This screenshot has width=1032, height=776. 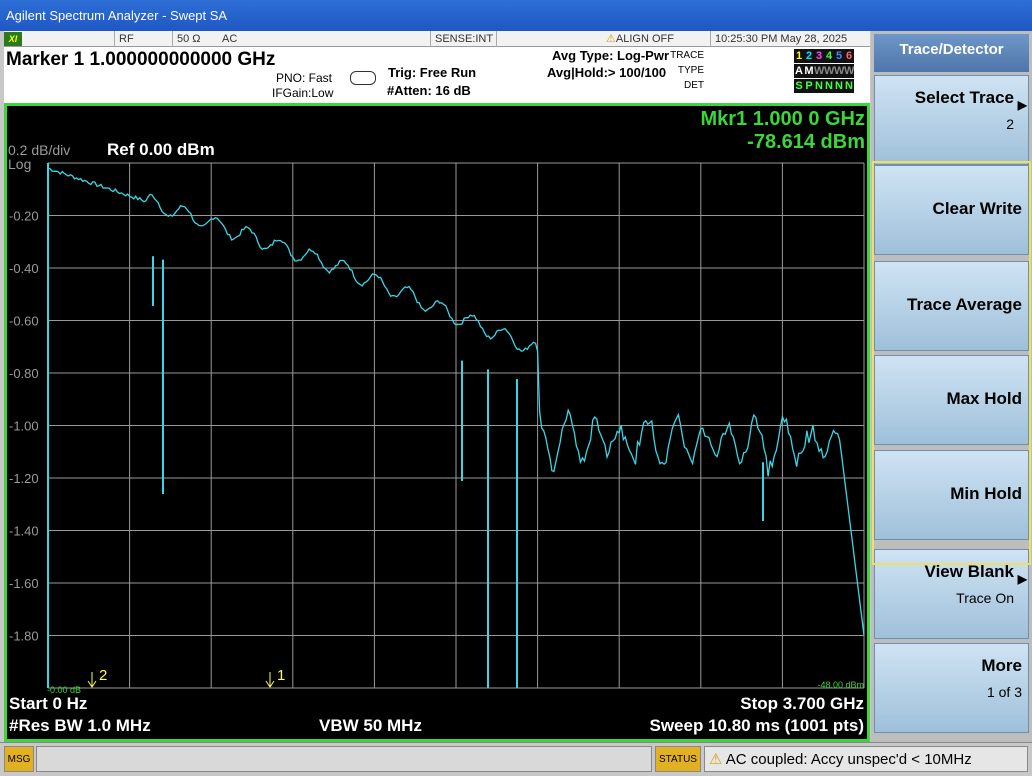 What do you see at coordinates (799, 71) in the screenshot?
I see `type-value: A` at bounding box center [799, 71].